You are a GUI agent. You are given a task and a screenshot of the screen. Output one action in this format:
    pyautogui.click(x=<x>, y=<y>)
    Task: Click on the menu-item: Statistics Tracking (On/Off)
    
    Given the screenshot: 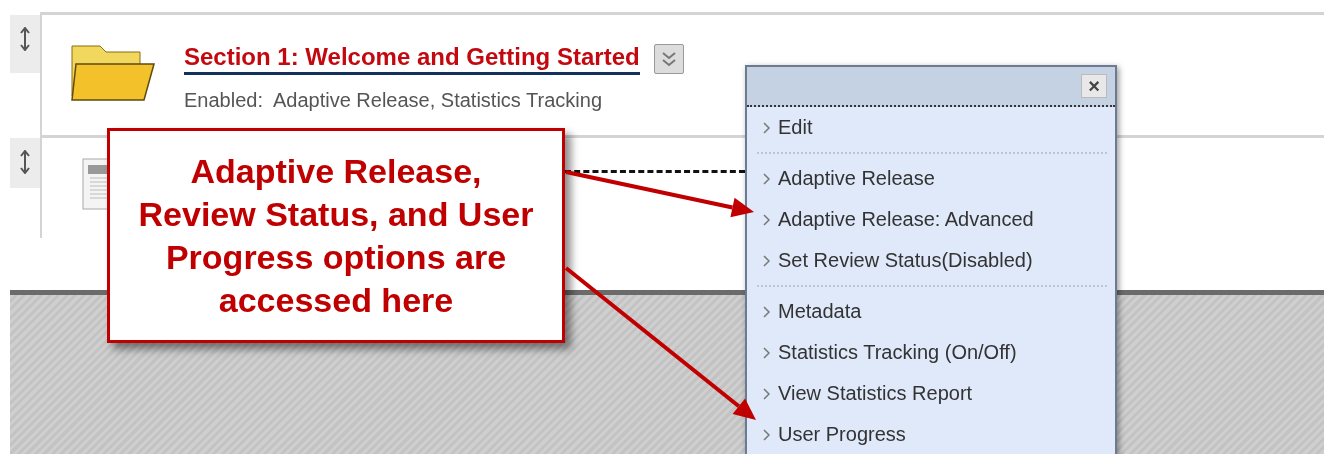 What is the action you would take?
    pyautogui.click(x=931, y=352)
    